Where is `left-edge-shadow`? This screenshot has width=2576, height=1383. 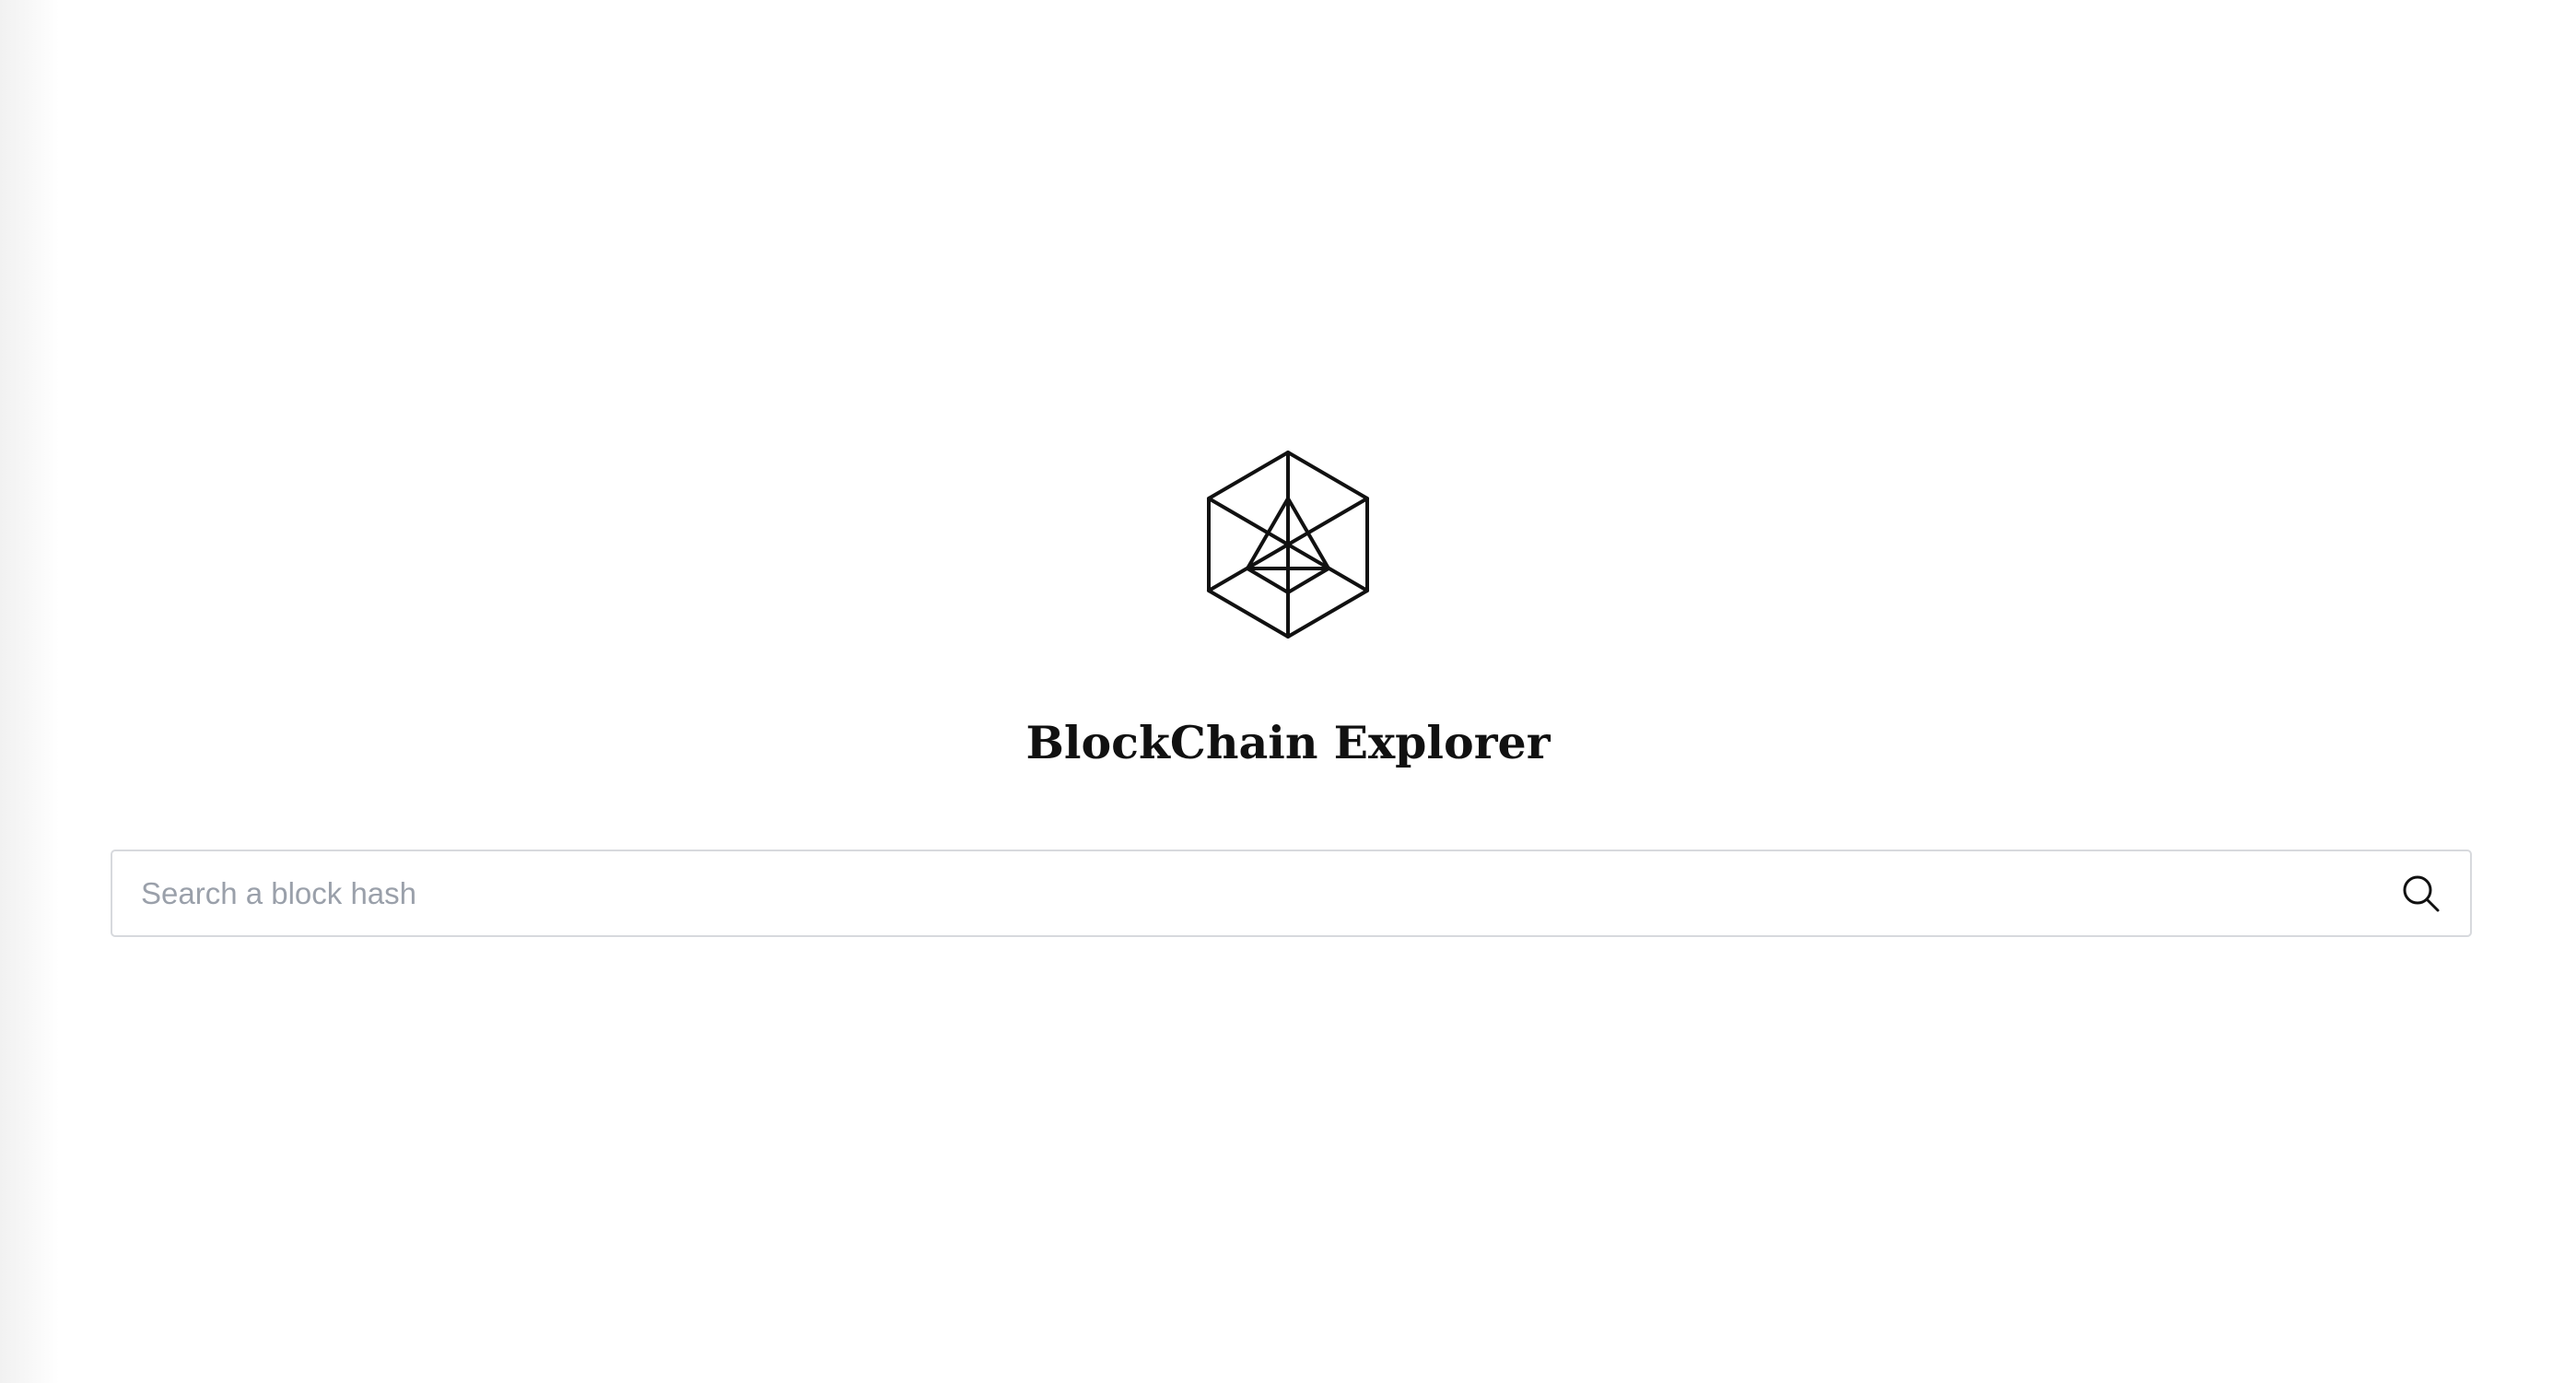
left-edge-shadow is located at coordinates (29, 691).